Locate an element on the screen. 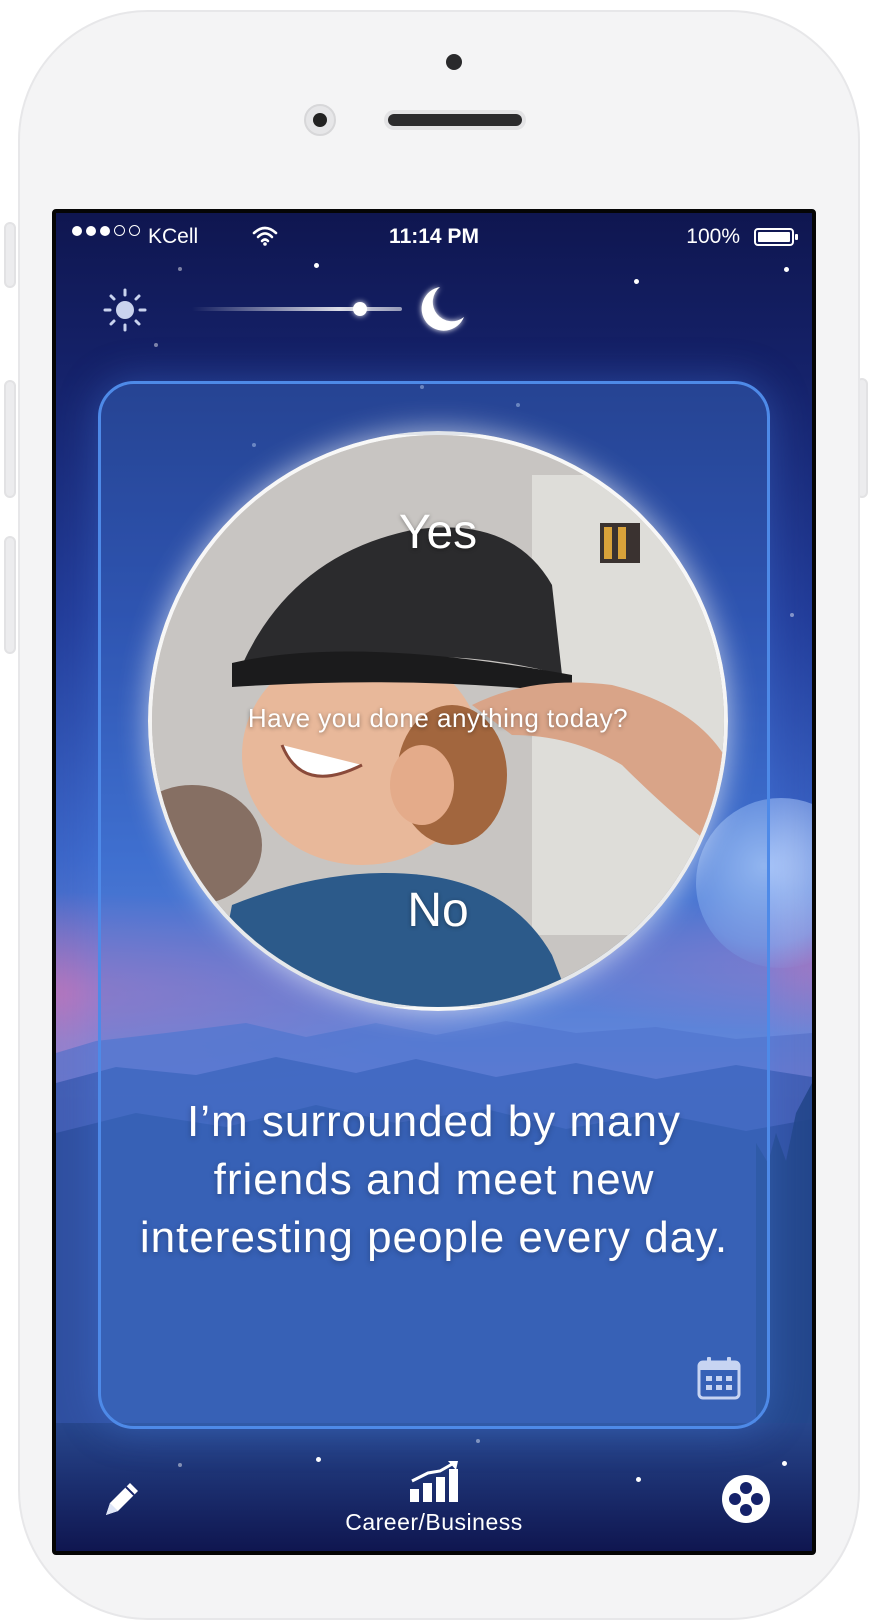 Image resolution: width=876 pixels, height=1620 pixels. no-answer: No is located at coordinates (438, 910).